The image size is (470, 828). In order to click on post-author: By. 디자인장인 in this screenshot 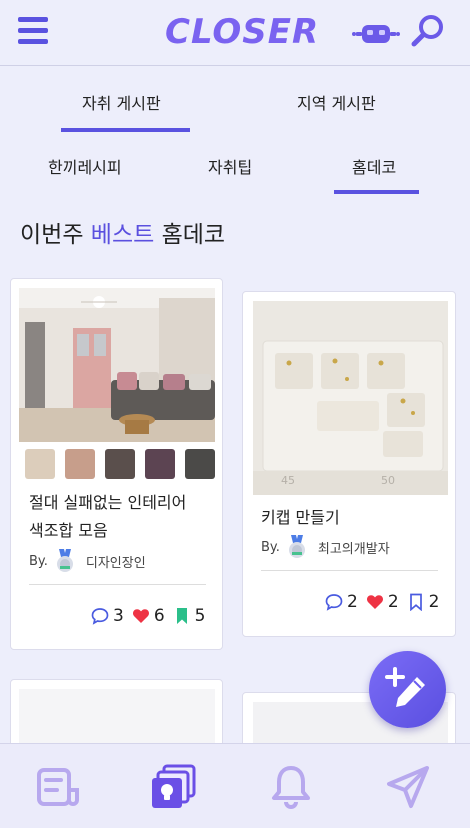, I will do `click(87, 561)`.